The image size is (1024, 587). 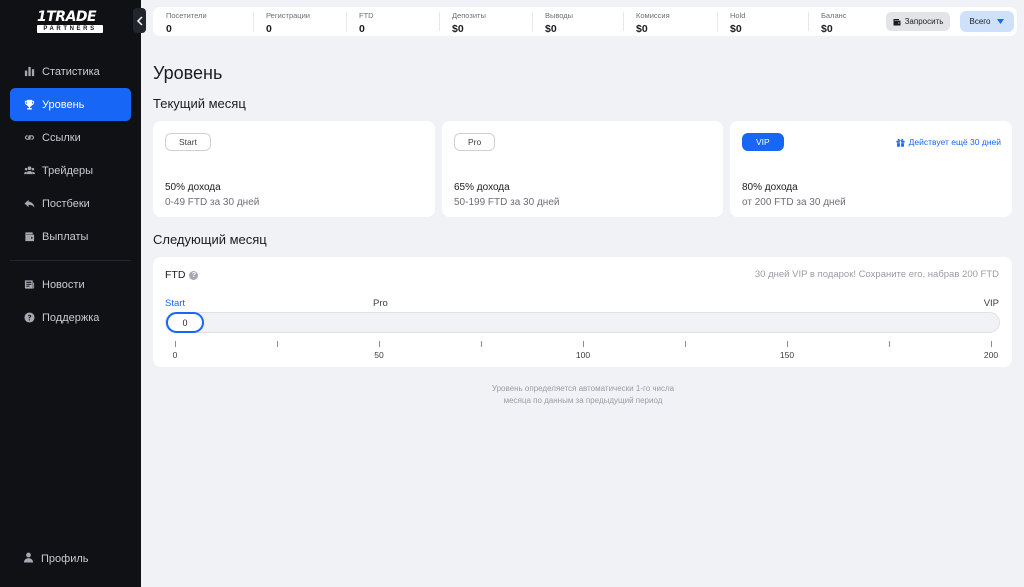 What do you see at coordinates (288, 15) in the screenshot?
I see `stat-label: Регистрации` at bounding box center [288, 15].